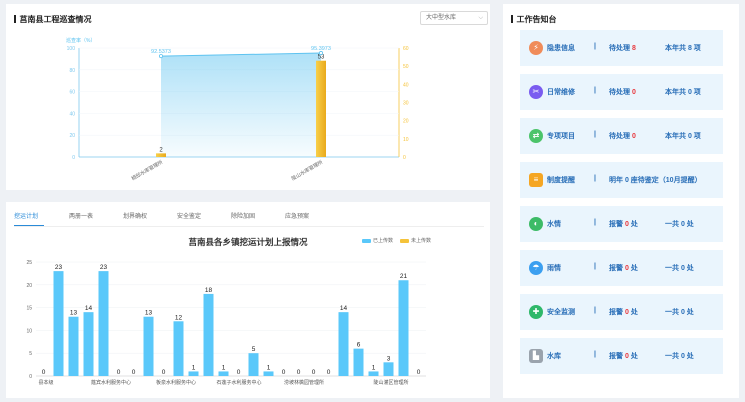 The height and width of the screenshot is (402, 745). I want to click on bar-data-label: 6, so click(359, 345).